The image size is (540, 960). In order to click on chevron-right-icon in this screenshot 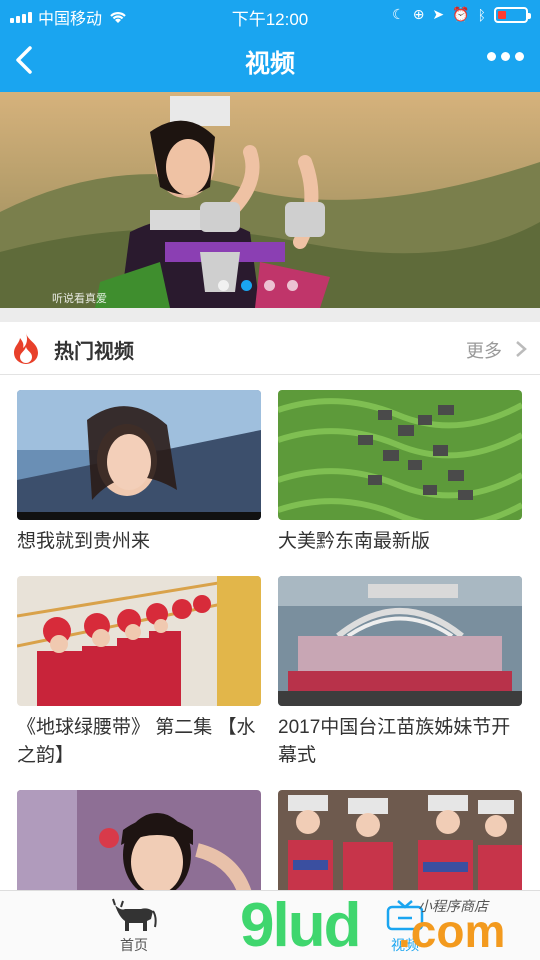, I will do `click(521, 349)`.